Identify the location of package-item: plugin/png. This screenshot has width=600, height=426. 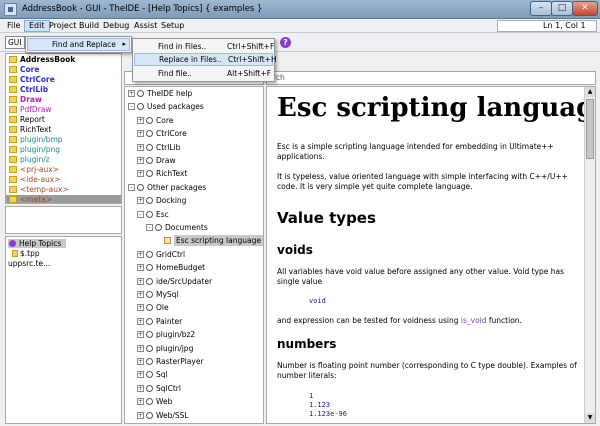
(63, 149).